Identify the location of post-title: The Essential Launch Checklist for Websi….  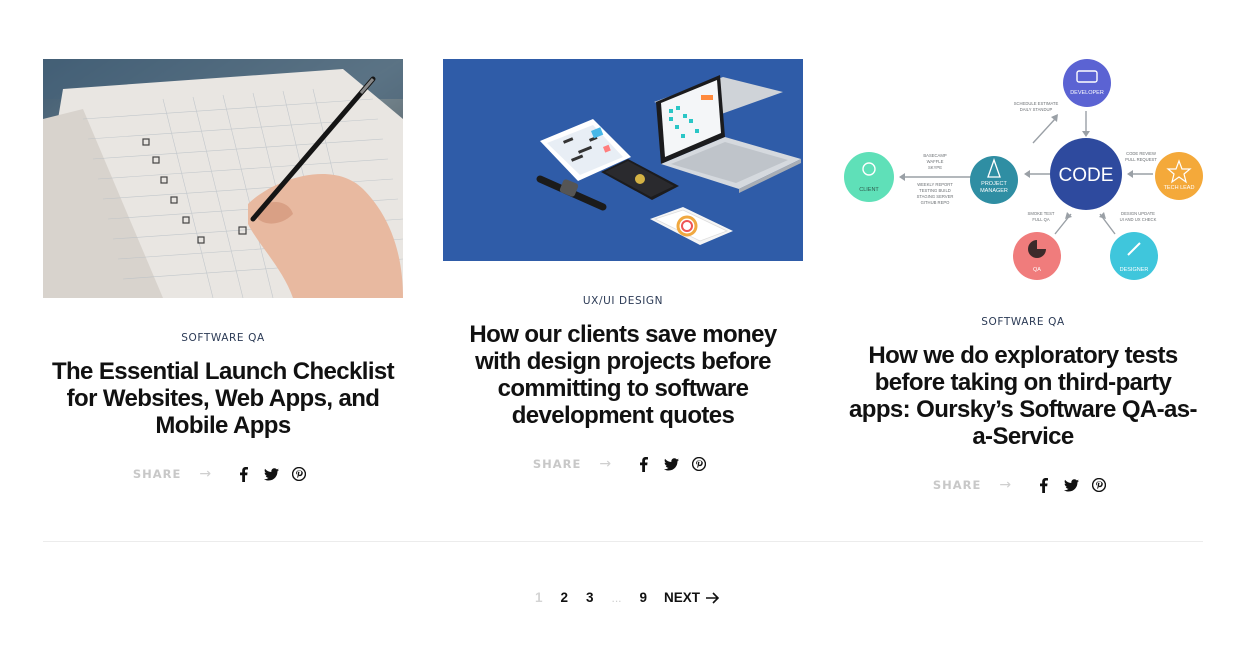
(223, 398).